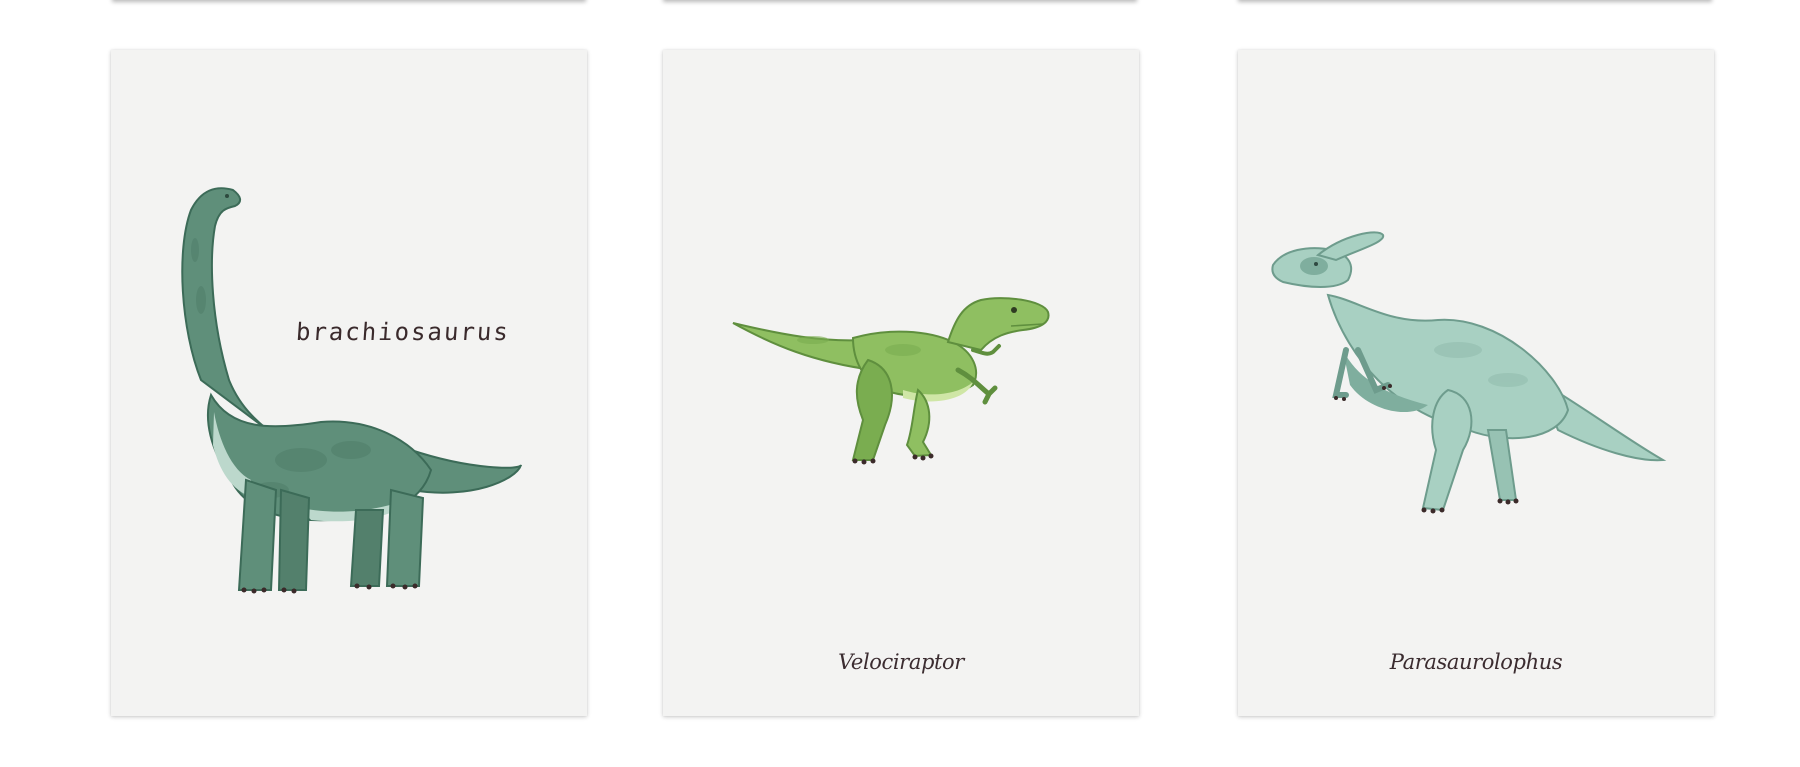 Image resolution: width=1800 pixels, height=767 pixels. What do you see at coordinates (901, 662) in the screenshot?
I see `dinosaur-label: Velociraptor` at bounding box center [901, 662].